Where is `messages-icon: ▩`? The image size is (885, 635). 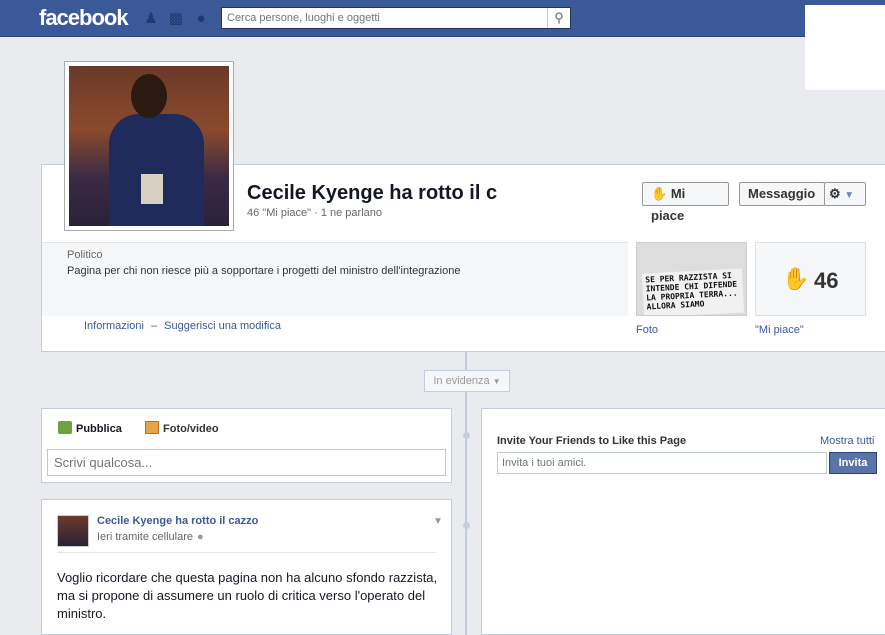 messages-icon: ▩ is located at coordinates (176, 19).